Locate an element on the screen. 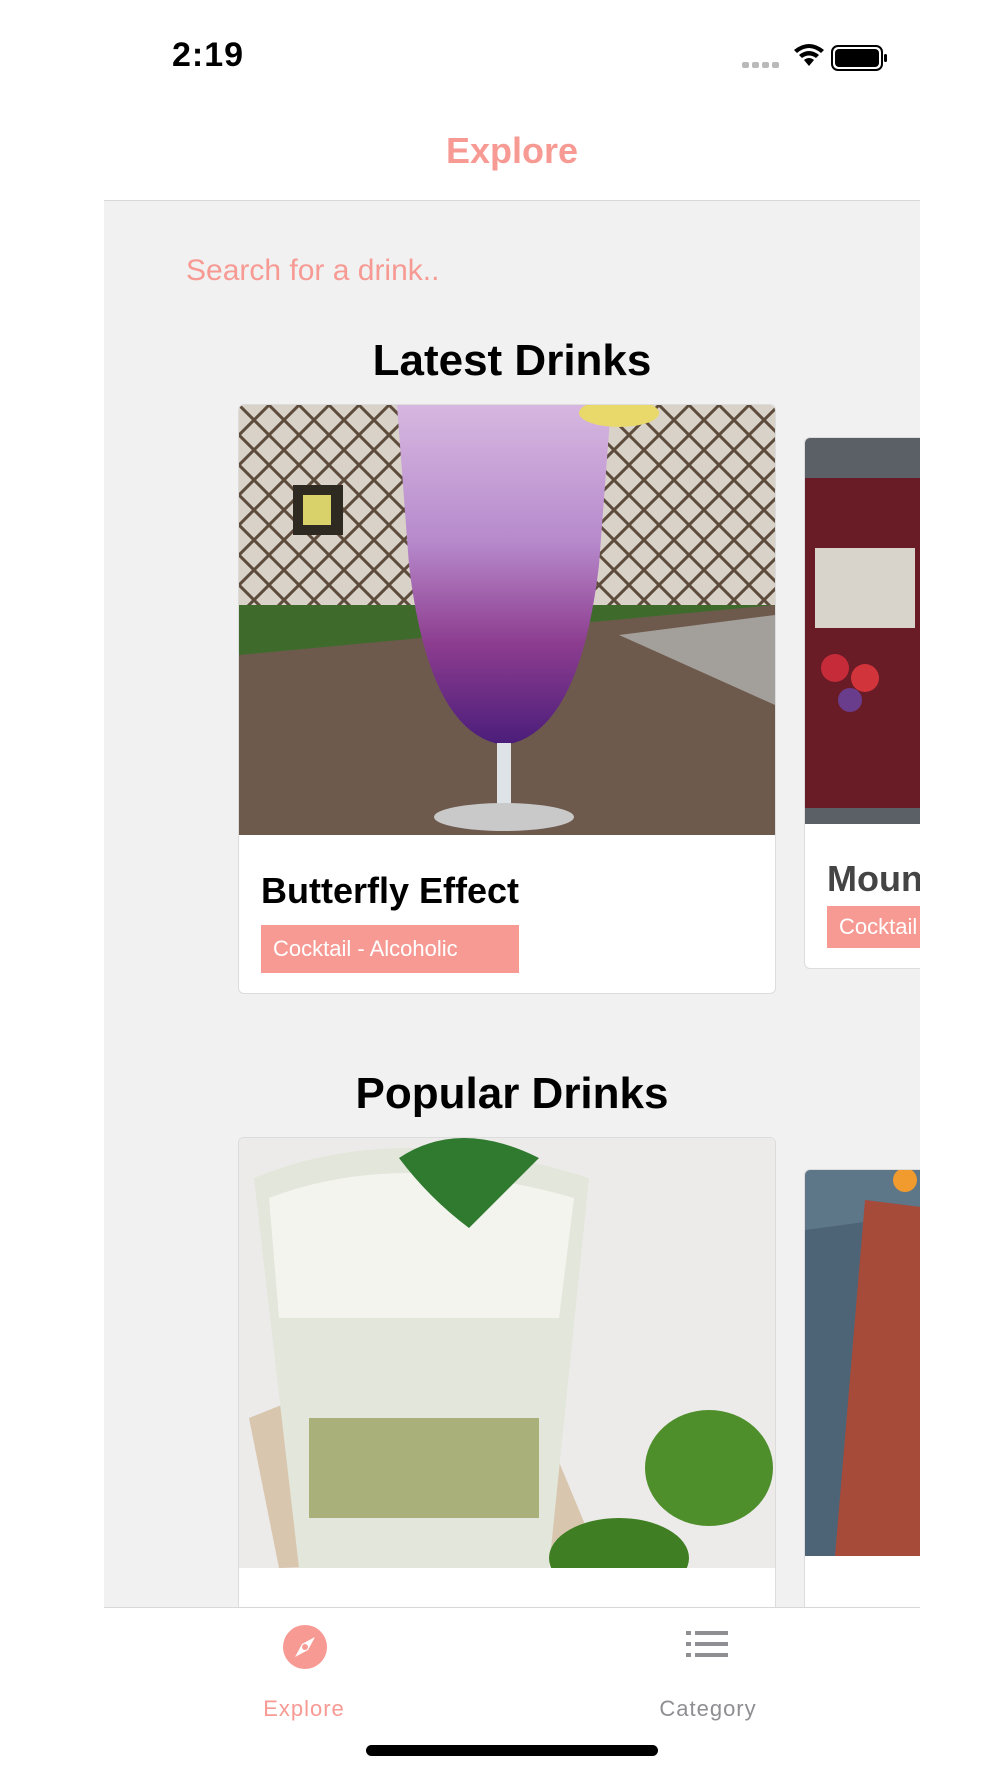 The width and height of the screenshot is (1000, 1779). status-bar: 2:19 is located at coordinates (500, 55).